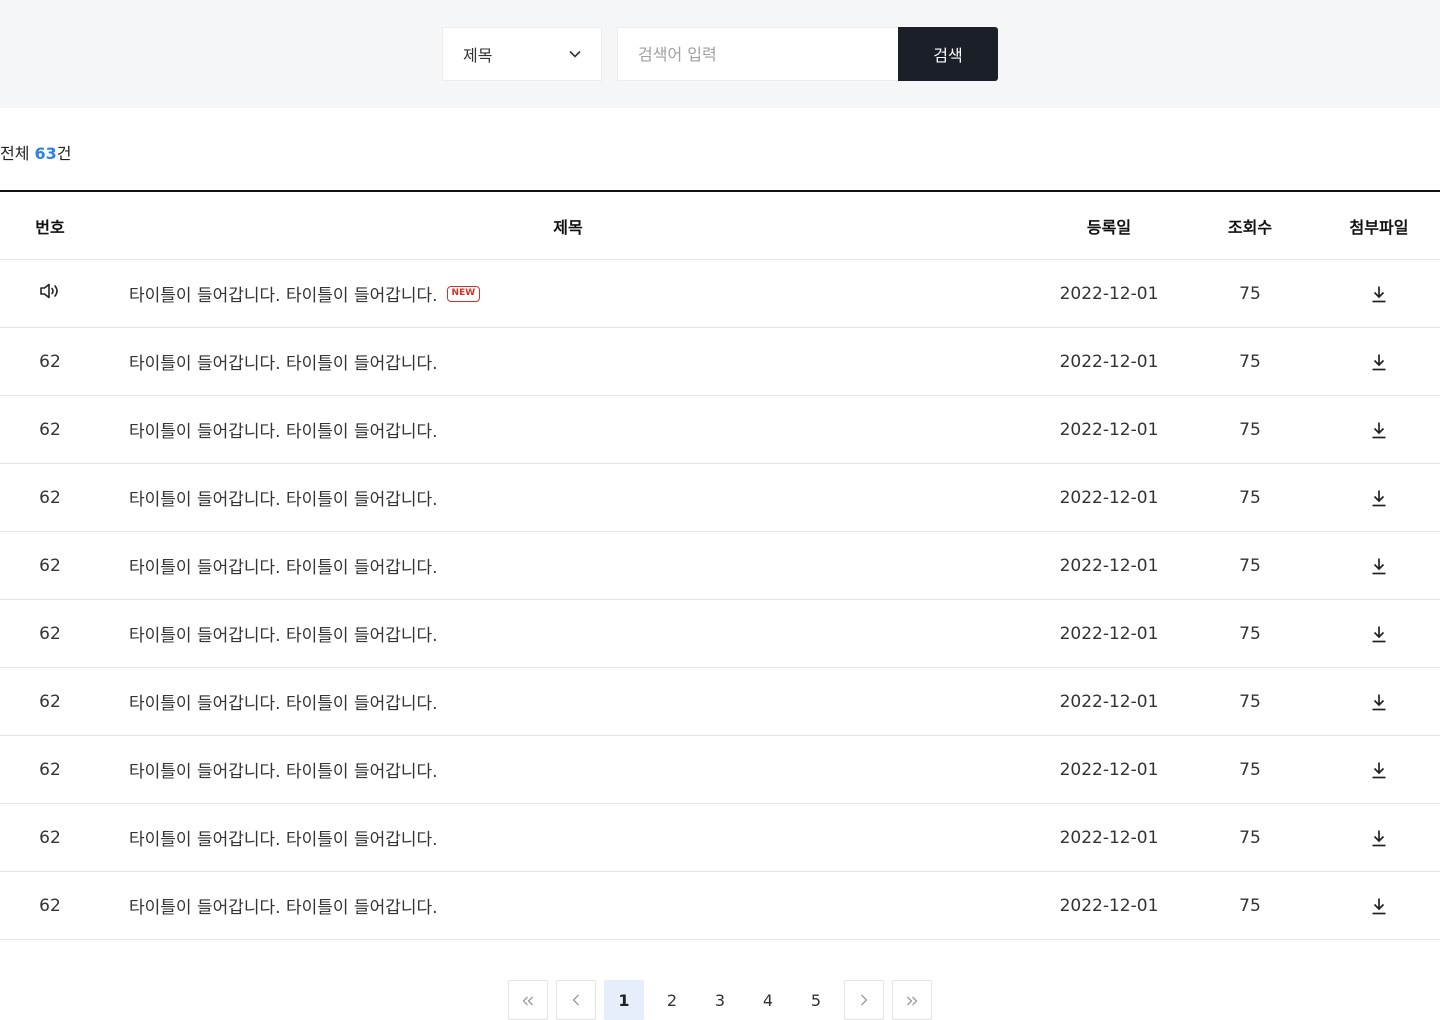 The width and height of the screenshot is (1440, 1020). Describe the element at coordinates (1109, 227) in the screenshot. I see `header-date: 등록일` at that location.